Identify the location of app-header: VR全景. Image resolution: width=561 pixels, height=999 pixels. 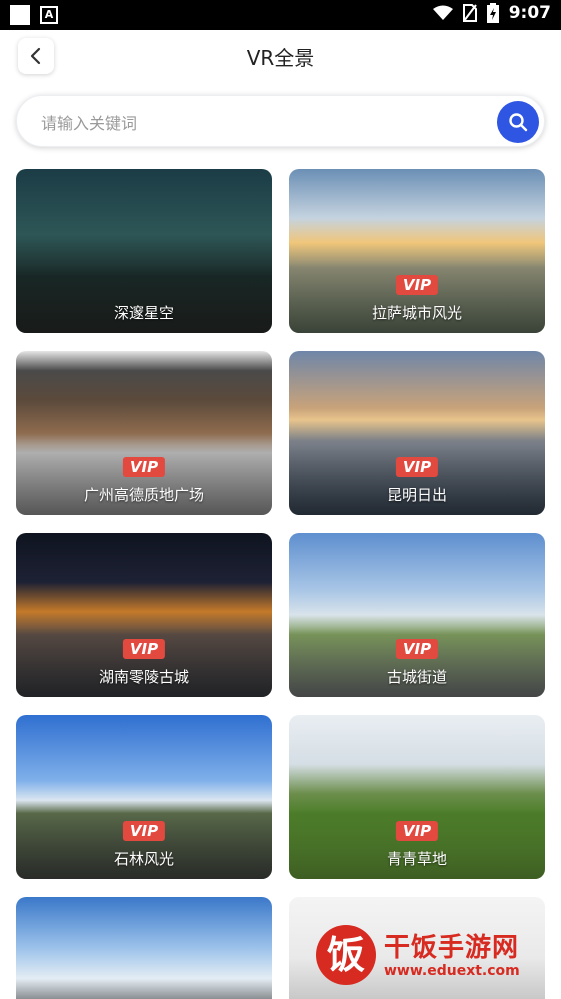
(280, 59).